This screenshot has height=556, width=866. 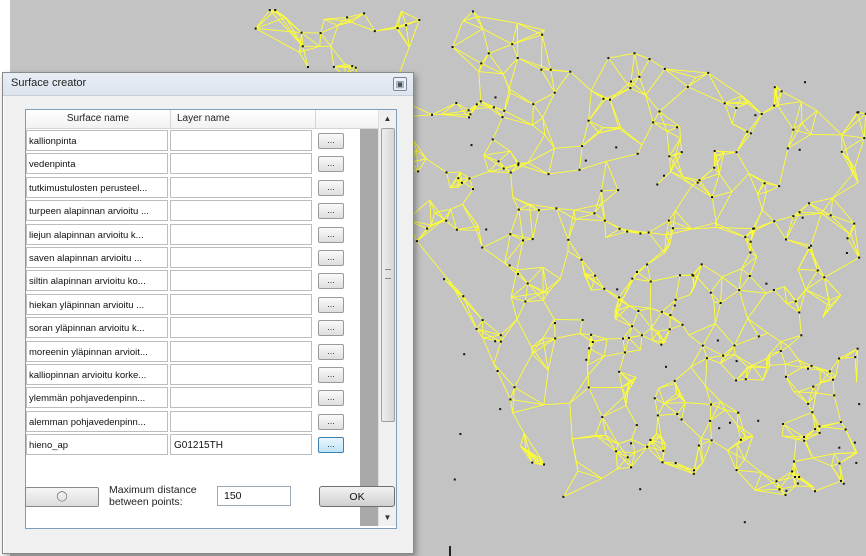 What do you see at coordinates (97, 445) in the screenshot?
I see `surface-name-cell: hieno_ap` at bounding box center [97, 445].